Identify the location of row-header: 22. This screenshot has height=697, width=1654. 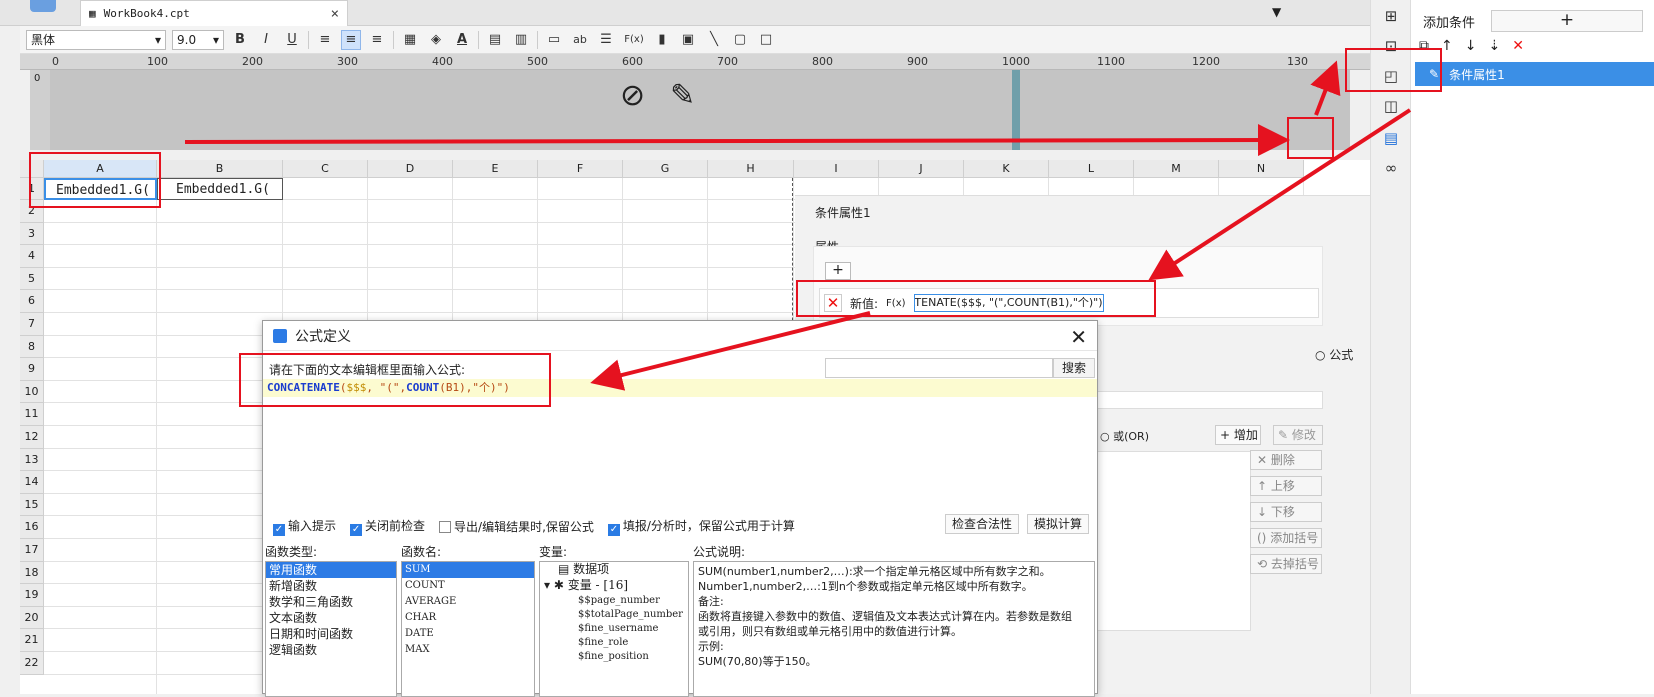
(32, 663).